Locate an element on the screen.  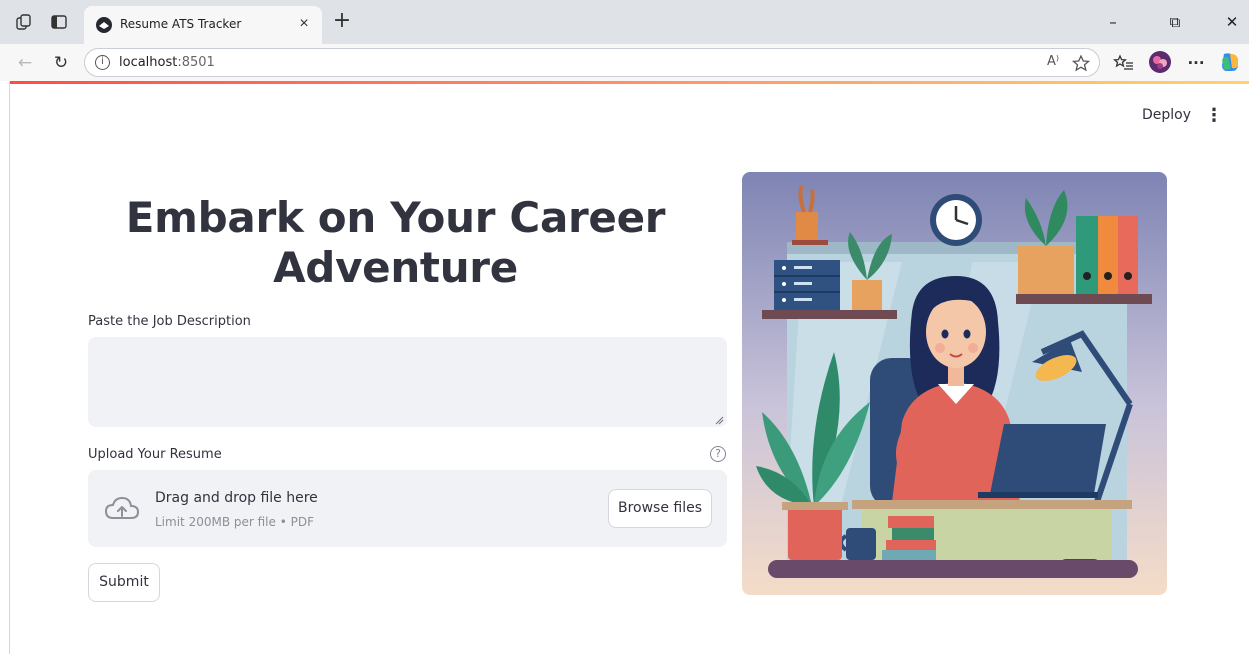
browser-toolbar: ← ↻ i localhost:8501 A⁾ ··· is located at coordinates (624, 62).